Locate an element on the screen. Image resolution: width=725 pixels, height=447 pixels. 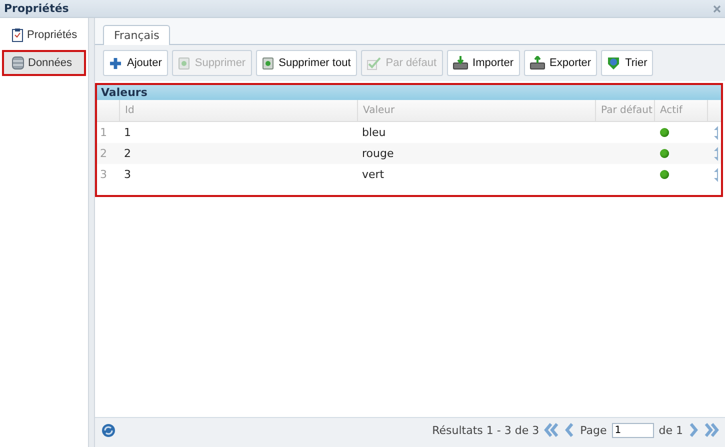
previous-page-icon is located at coordinates (570, 430).